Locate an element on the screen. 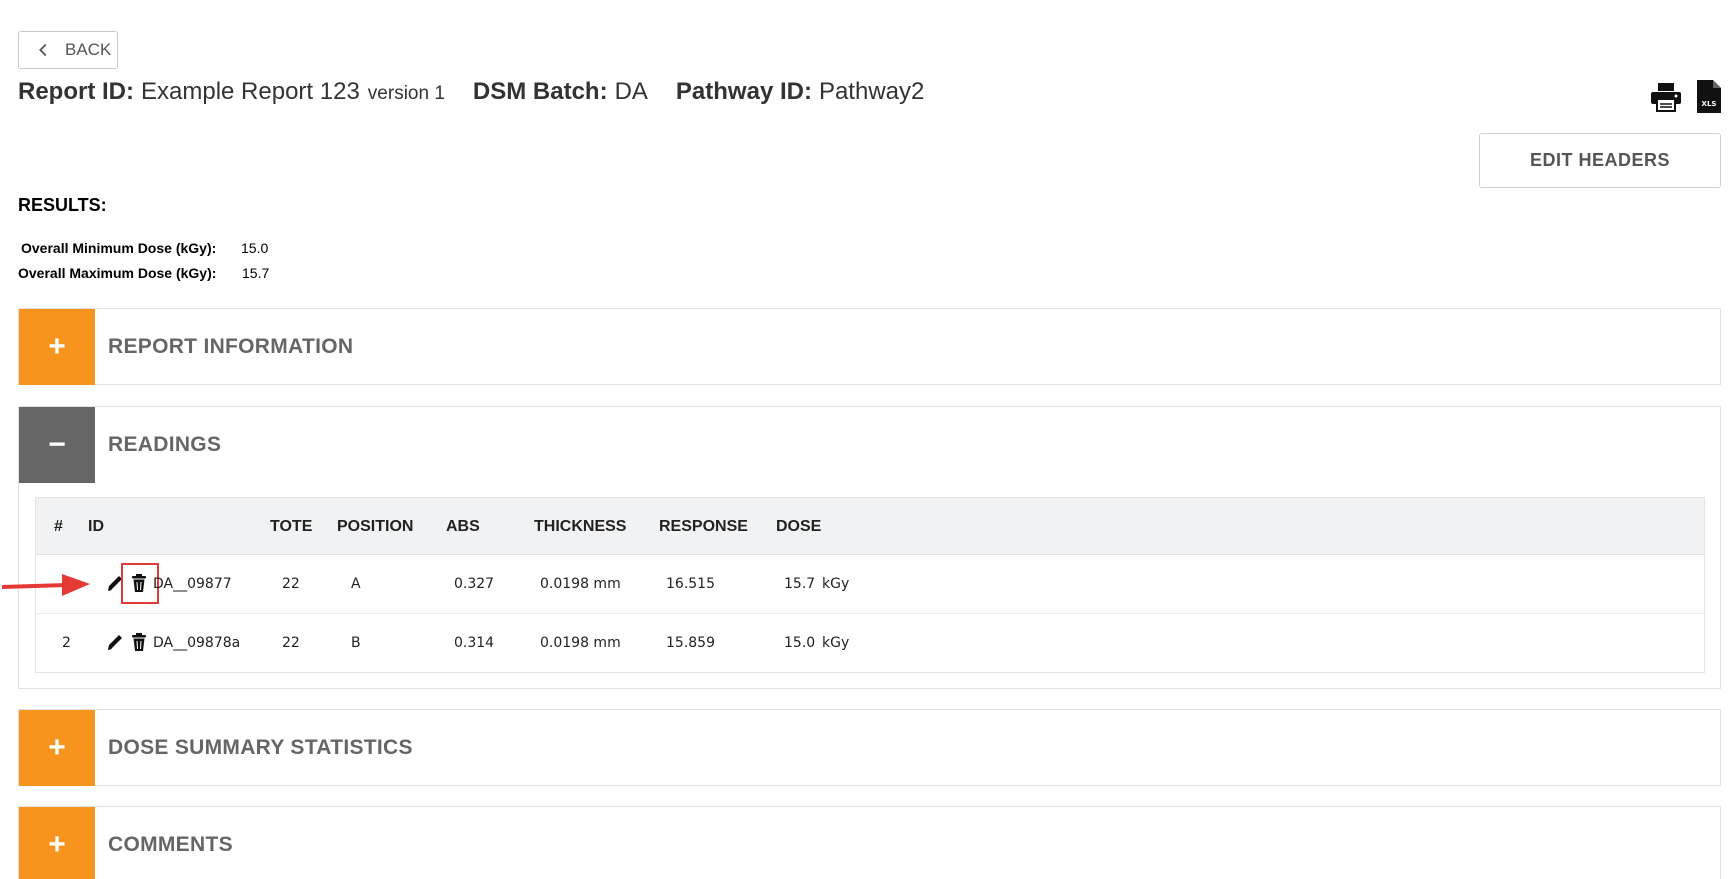 The width and height of the screenshot is (1734, 879). column-header-position: POSITION is located at coordinates (375, 526).